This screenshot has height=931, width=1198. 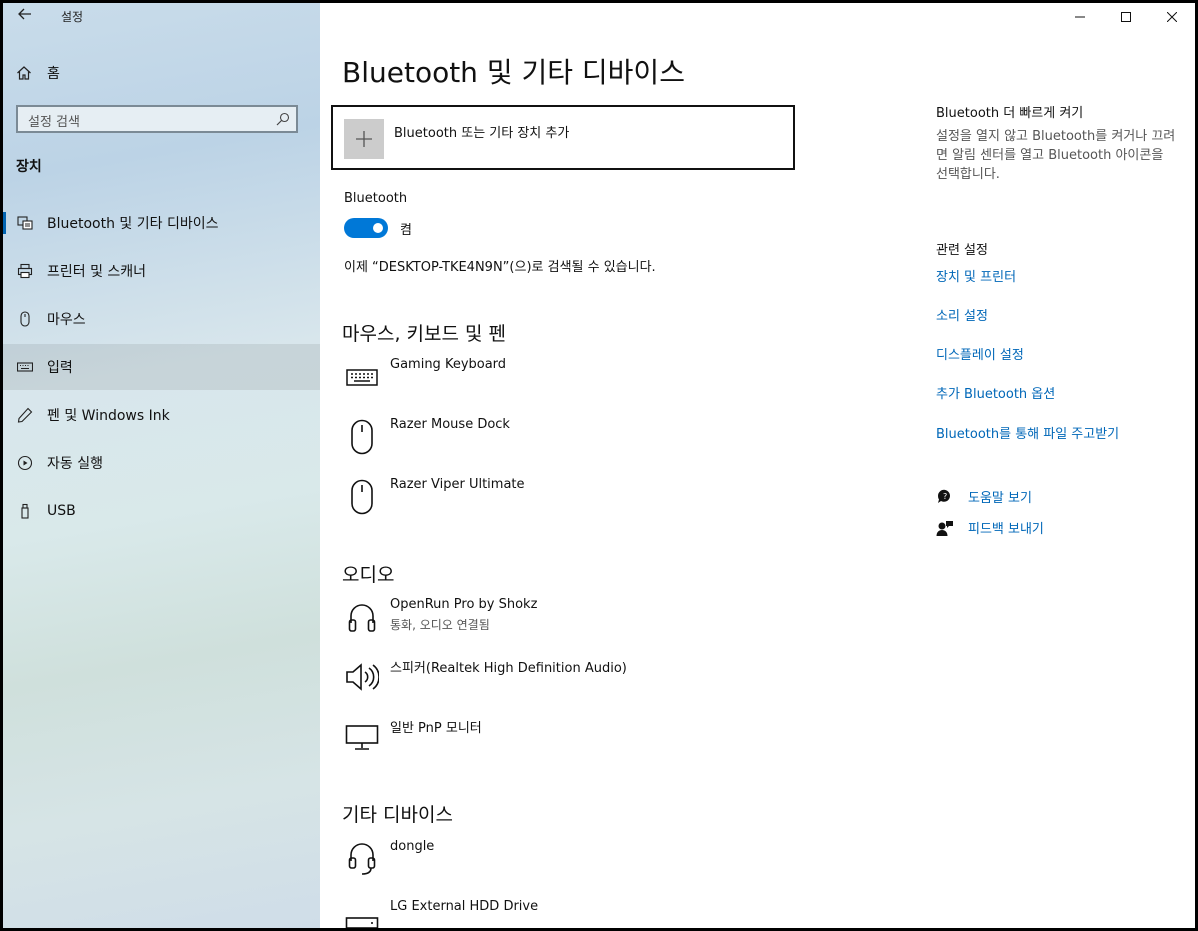 I want to click on search-placeholder: 설정 검색, so click(x=54, y=122).